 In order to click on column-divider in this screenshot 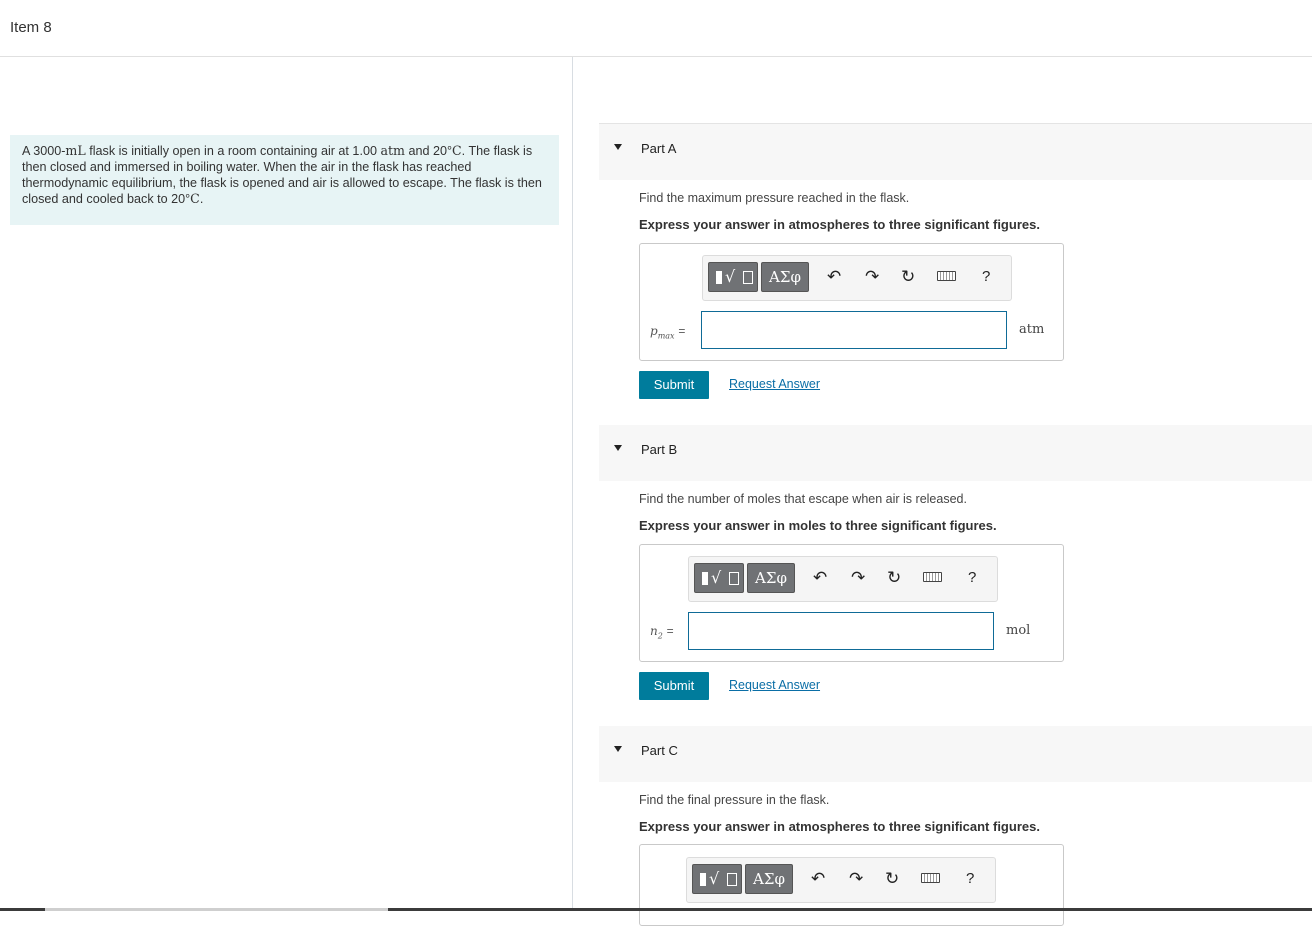, I will do `click(572, 484)`.